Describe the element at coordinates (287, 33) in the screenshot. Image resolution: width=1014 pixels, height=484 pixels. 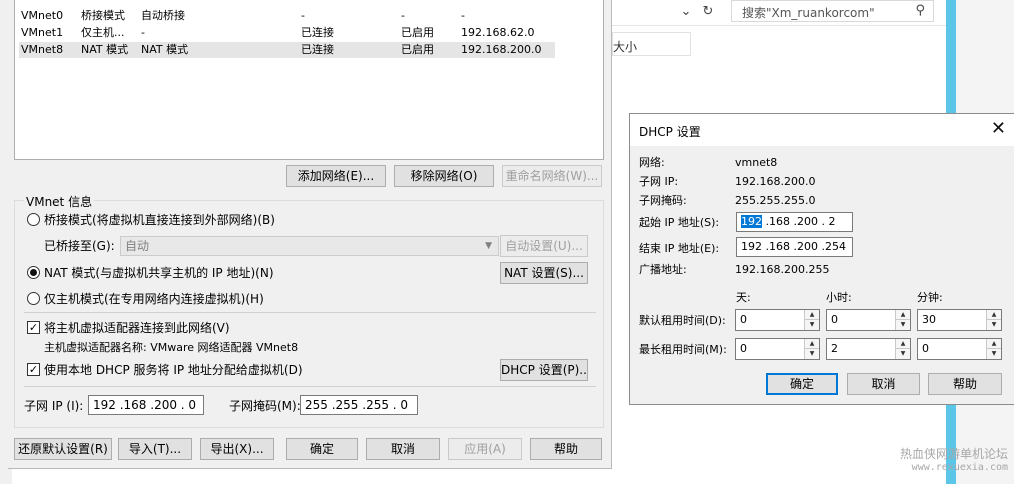
I see `list-item: VMnet1 仅主机... - 已连接 已启用 192.168.62.0` at that location.